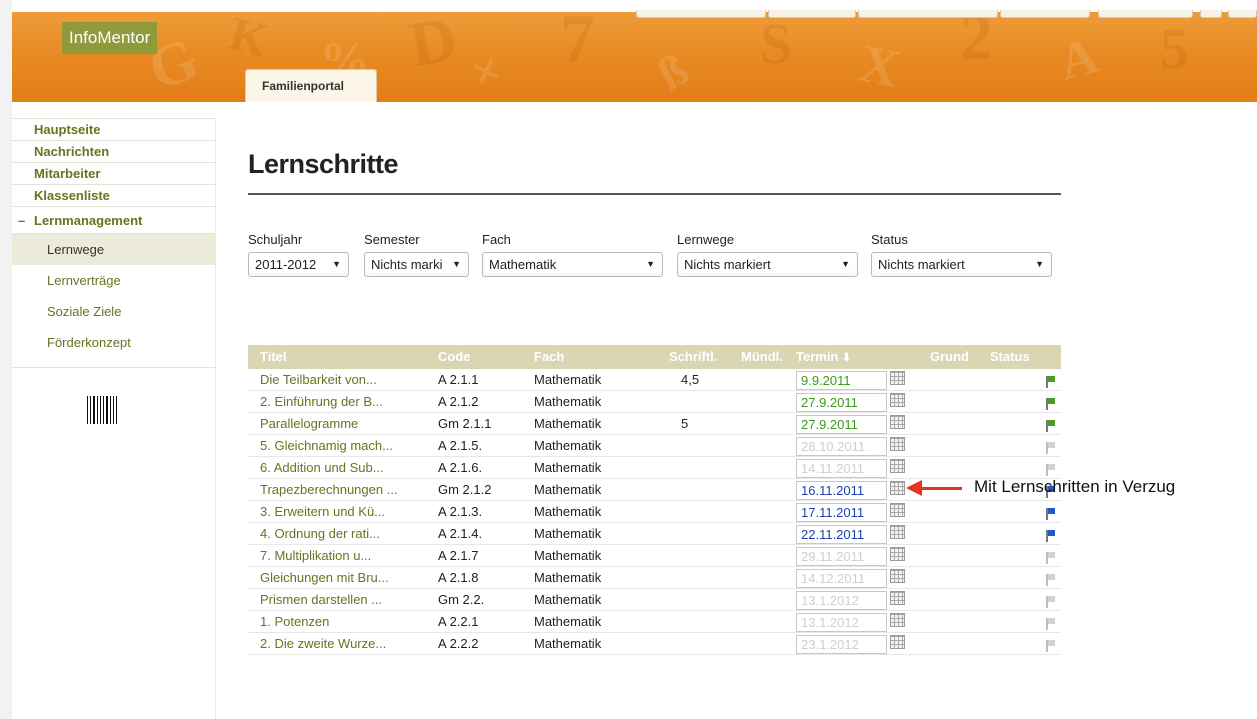 This screenshot has width=1257, height=719. Describe the element at coordinates (110, 38) in the screenshot. I see `infomentor-logo: InfoMentor` at that location.